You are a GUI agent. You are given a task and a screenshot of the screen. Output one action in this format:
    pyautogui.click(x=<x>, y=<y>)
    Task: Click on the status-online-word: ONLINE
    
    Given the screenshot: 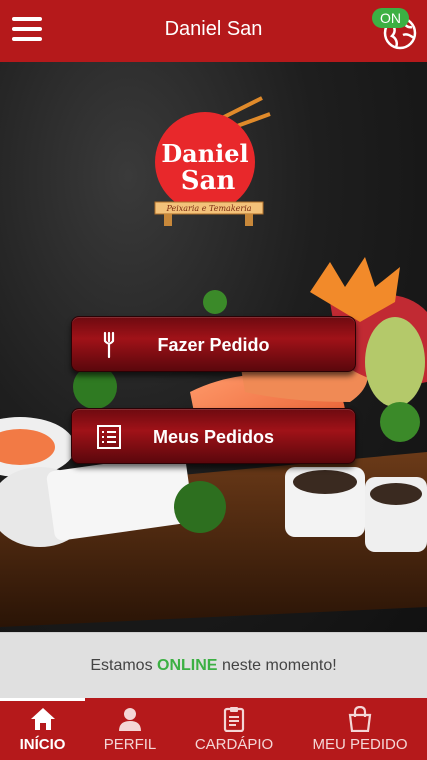 What is the action you would take?
    pyautogui.click(x=187, y=665)
    